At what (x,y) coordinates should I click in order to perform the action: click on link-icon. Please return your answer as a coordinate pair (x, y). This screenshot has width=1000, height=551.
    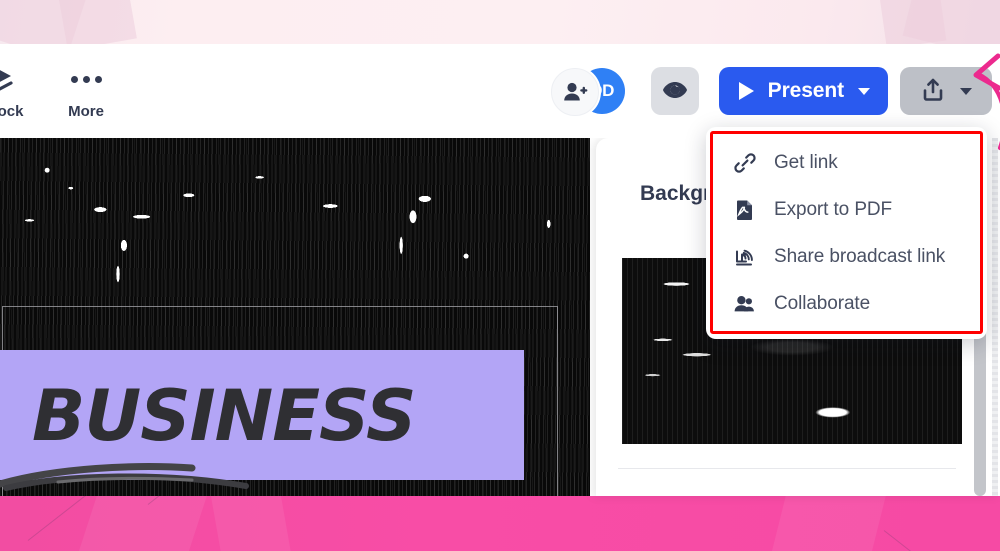
    Looking at the image, I should click on (745, 163).